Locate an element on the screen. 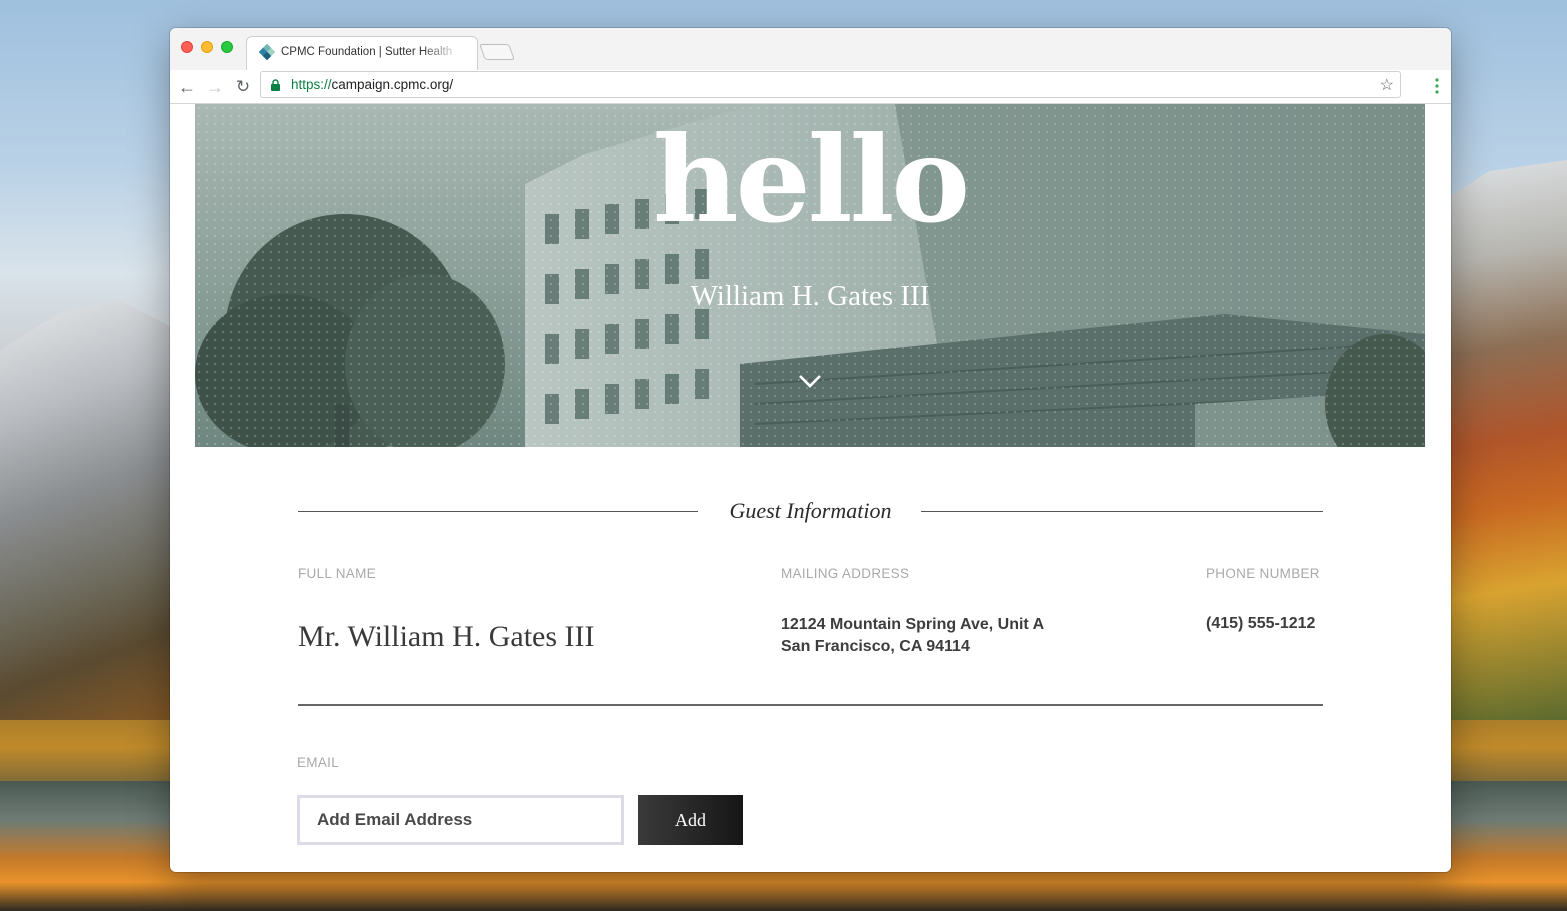  email-input is located at coordinates (460, 820).